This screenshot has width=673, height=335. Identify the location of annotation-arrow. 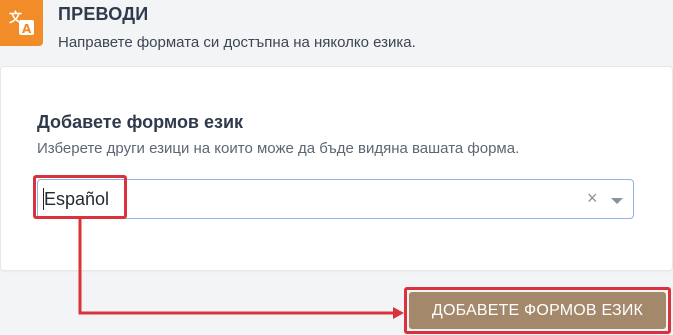
(241, 269).